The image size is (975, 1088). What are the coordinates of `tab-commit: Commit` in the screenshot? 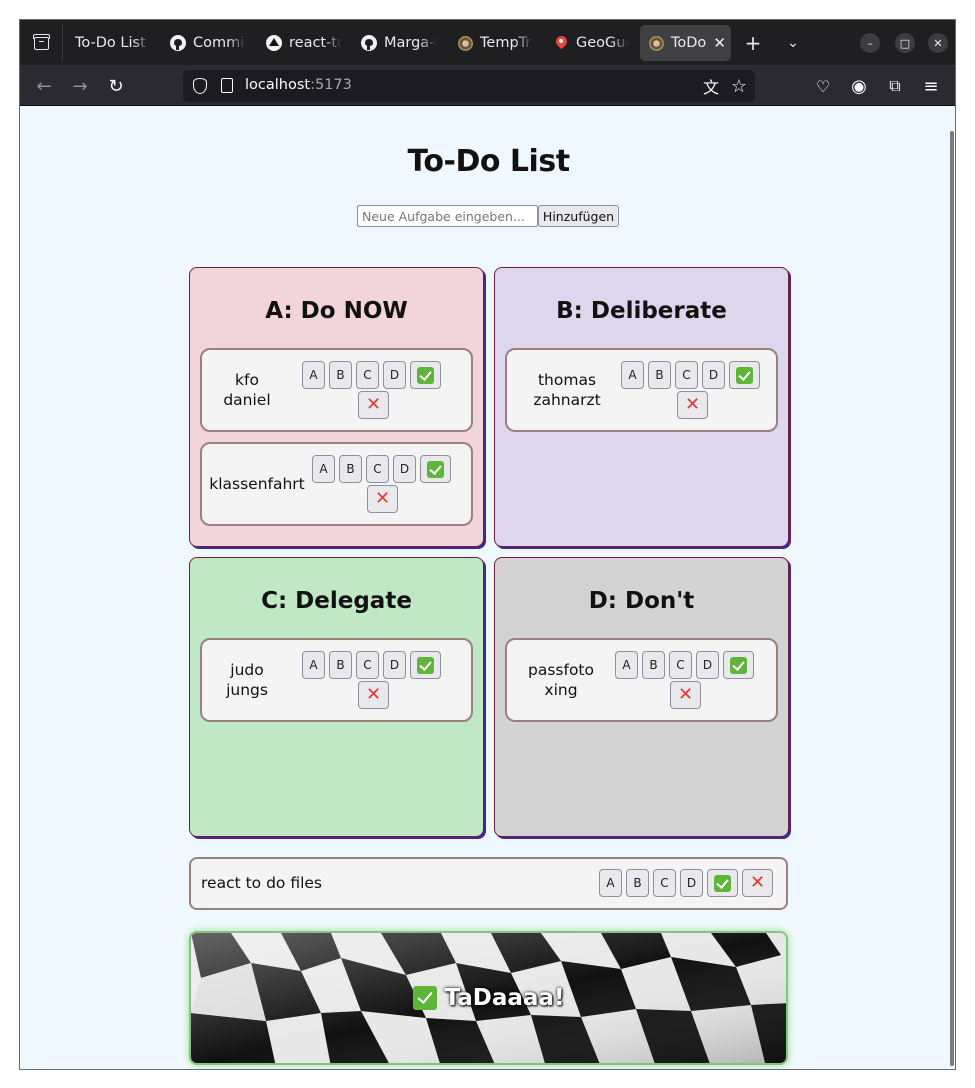 It's located at (208, 43).